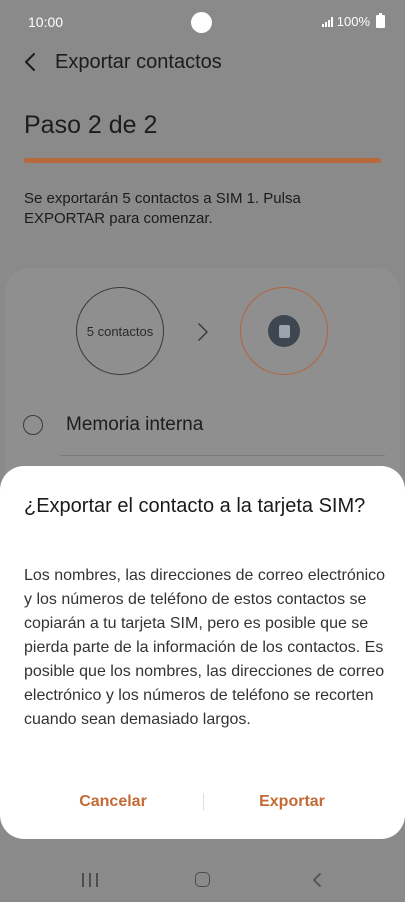  I want to click on chevron-right-icon, so click(203, 332).